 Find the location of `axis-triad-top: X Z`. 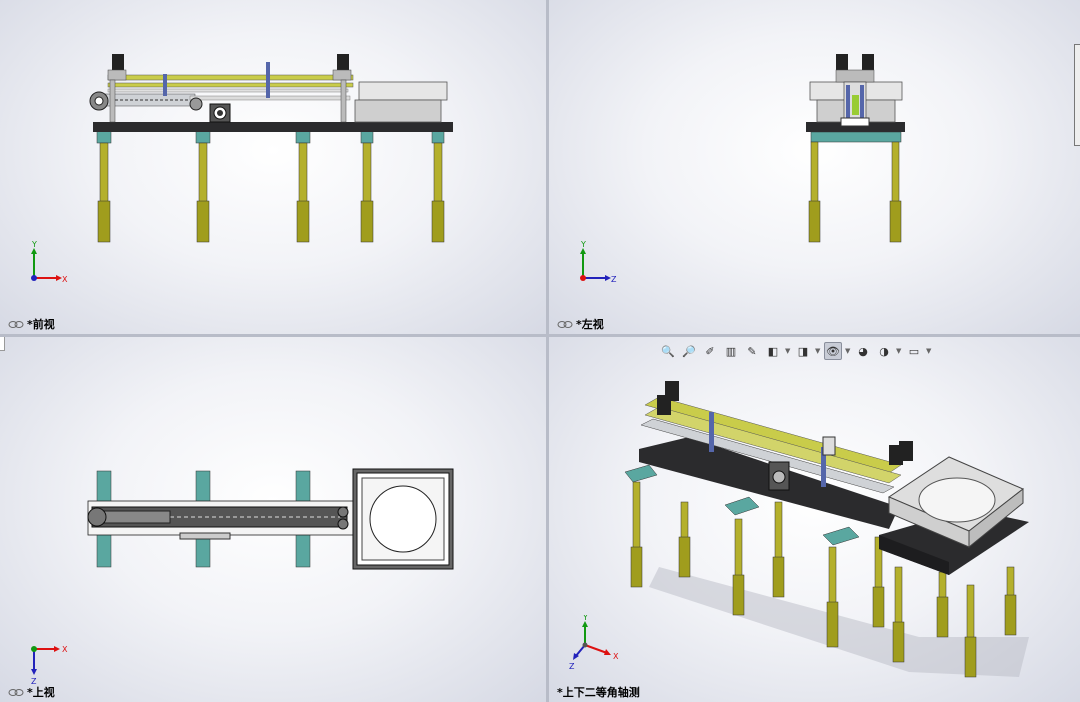

axis-triad-top: X Z is located at coordinates (49, 665).